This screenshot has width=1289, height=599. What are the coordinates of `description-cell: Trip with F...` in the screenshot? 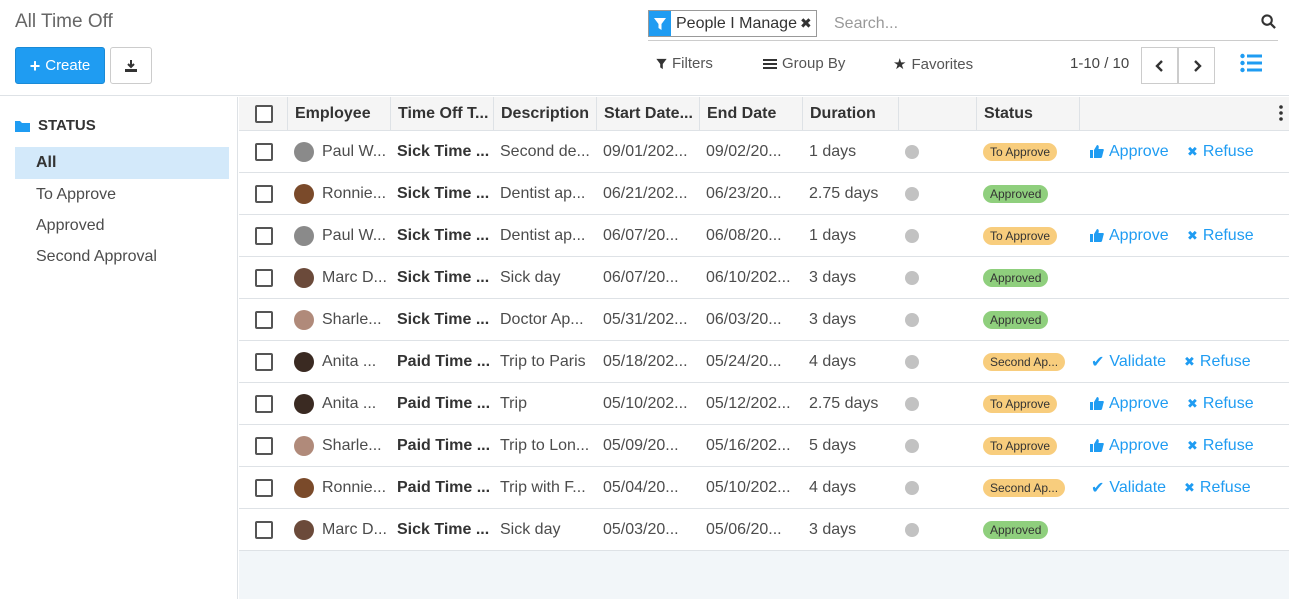 It's located at (543, 487).